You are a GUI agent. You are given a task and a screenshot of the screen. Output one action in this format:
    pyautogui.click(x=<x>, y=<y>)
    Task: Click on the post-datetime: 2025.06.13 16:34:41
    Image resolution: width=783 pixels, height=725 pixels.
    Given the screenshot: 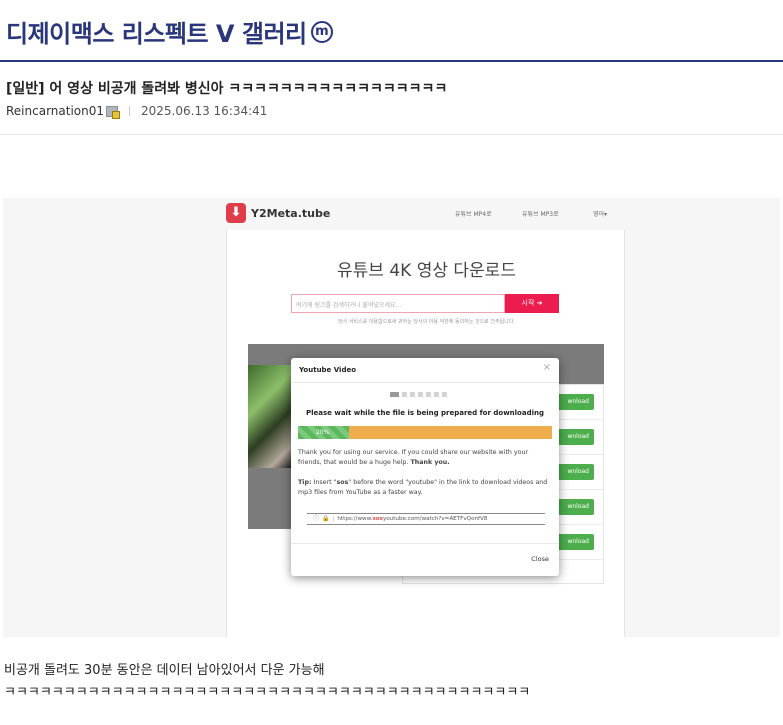 What is the action you would take?
    pyautogui.click(x=204, y=111)
    